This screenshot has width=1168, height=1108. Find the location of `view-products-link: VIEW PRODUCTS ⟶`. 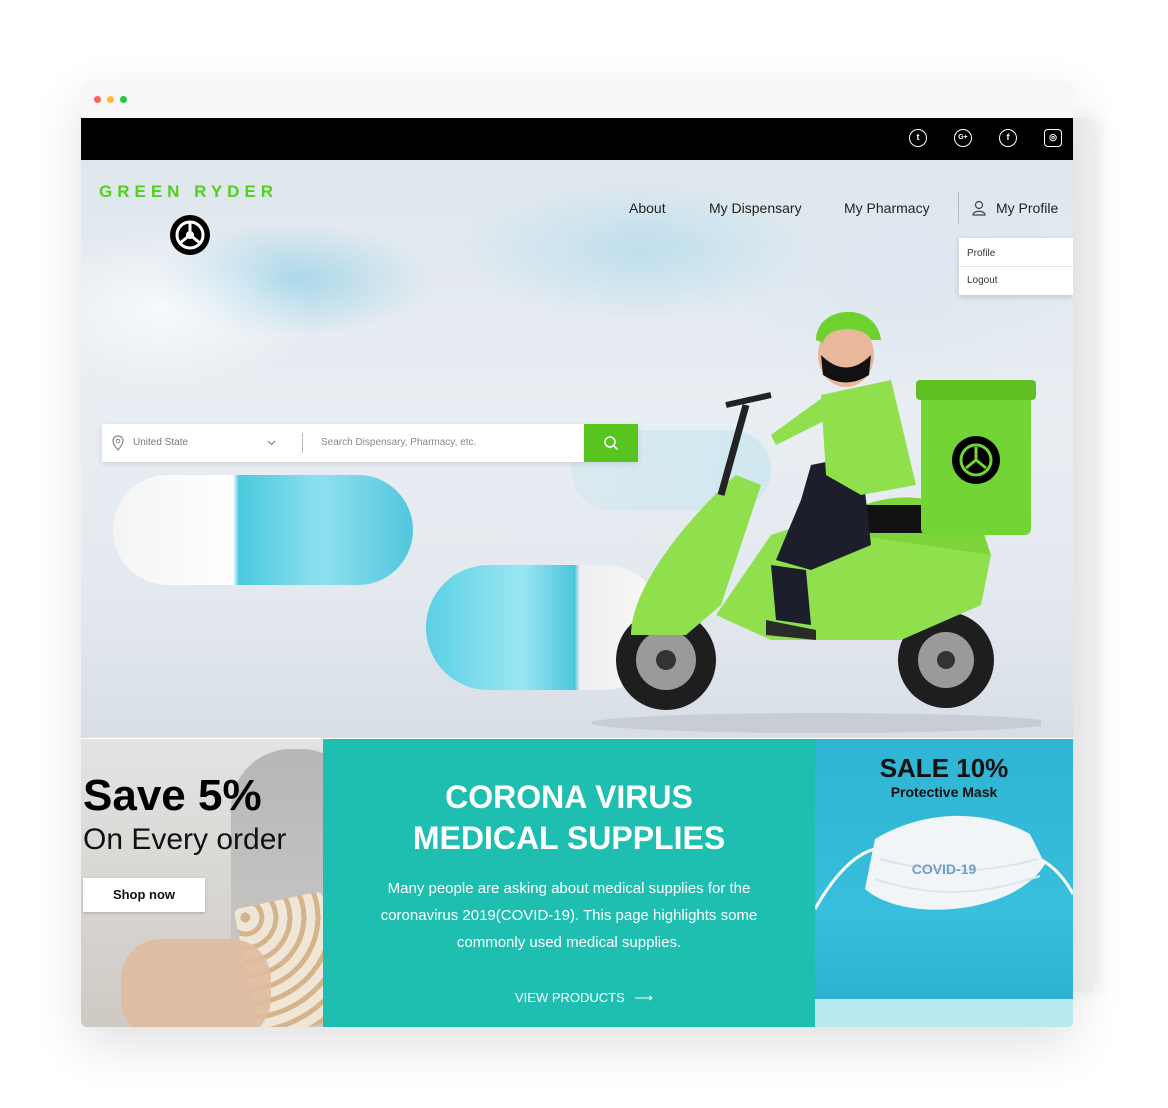

view-products-link: VIEW PRODUCTS ⟶ is located at coordinates (584, 998).